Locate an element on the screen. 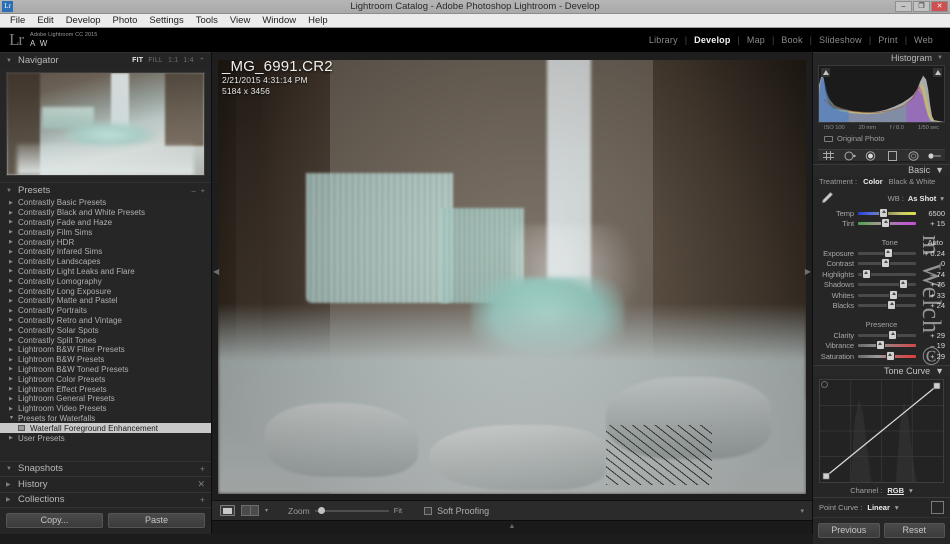  highlight-clipping-indicator is located at coordinates (937, 72).